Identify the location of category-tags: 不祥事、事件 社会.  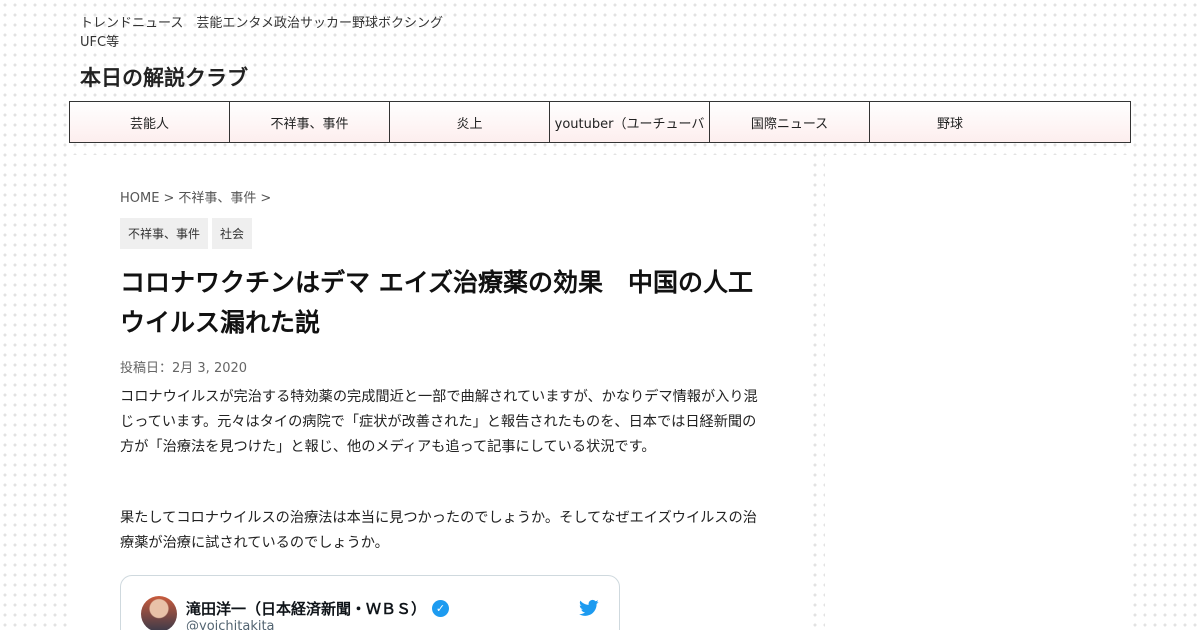
(186, 233).